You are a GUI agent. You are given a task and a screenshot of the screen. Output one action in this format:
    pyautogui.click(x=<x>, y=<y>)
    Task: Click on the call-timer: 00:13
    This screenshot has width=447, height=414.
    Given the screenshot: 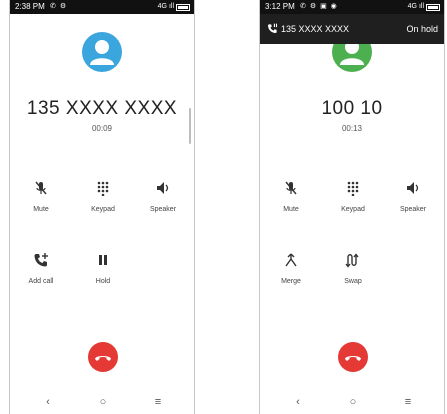 What is the action you would take?
    pyautogui.click(x=352, y=128)
    